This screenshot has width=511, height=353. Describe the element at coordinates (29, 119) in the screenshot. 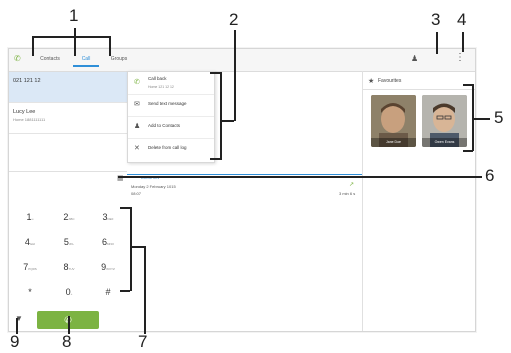

I see `caller-number: Home 1881111111` at that location.